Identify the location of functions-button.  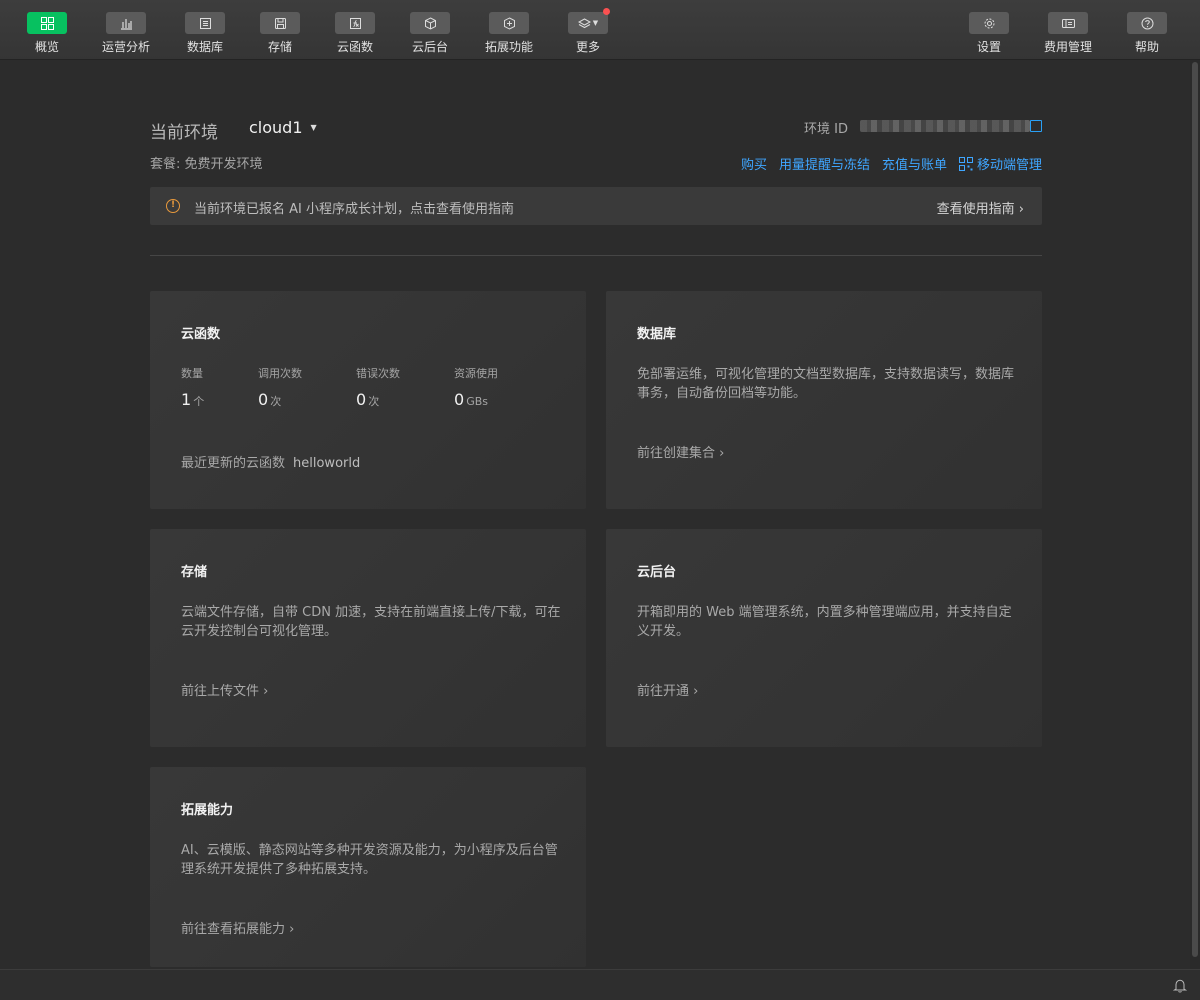
(355, 23).